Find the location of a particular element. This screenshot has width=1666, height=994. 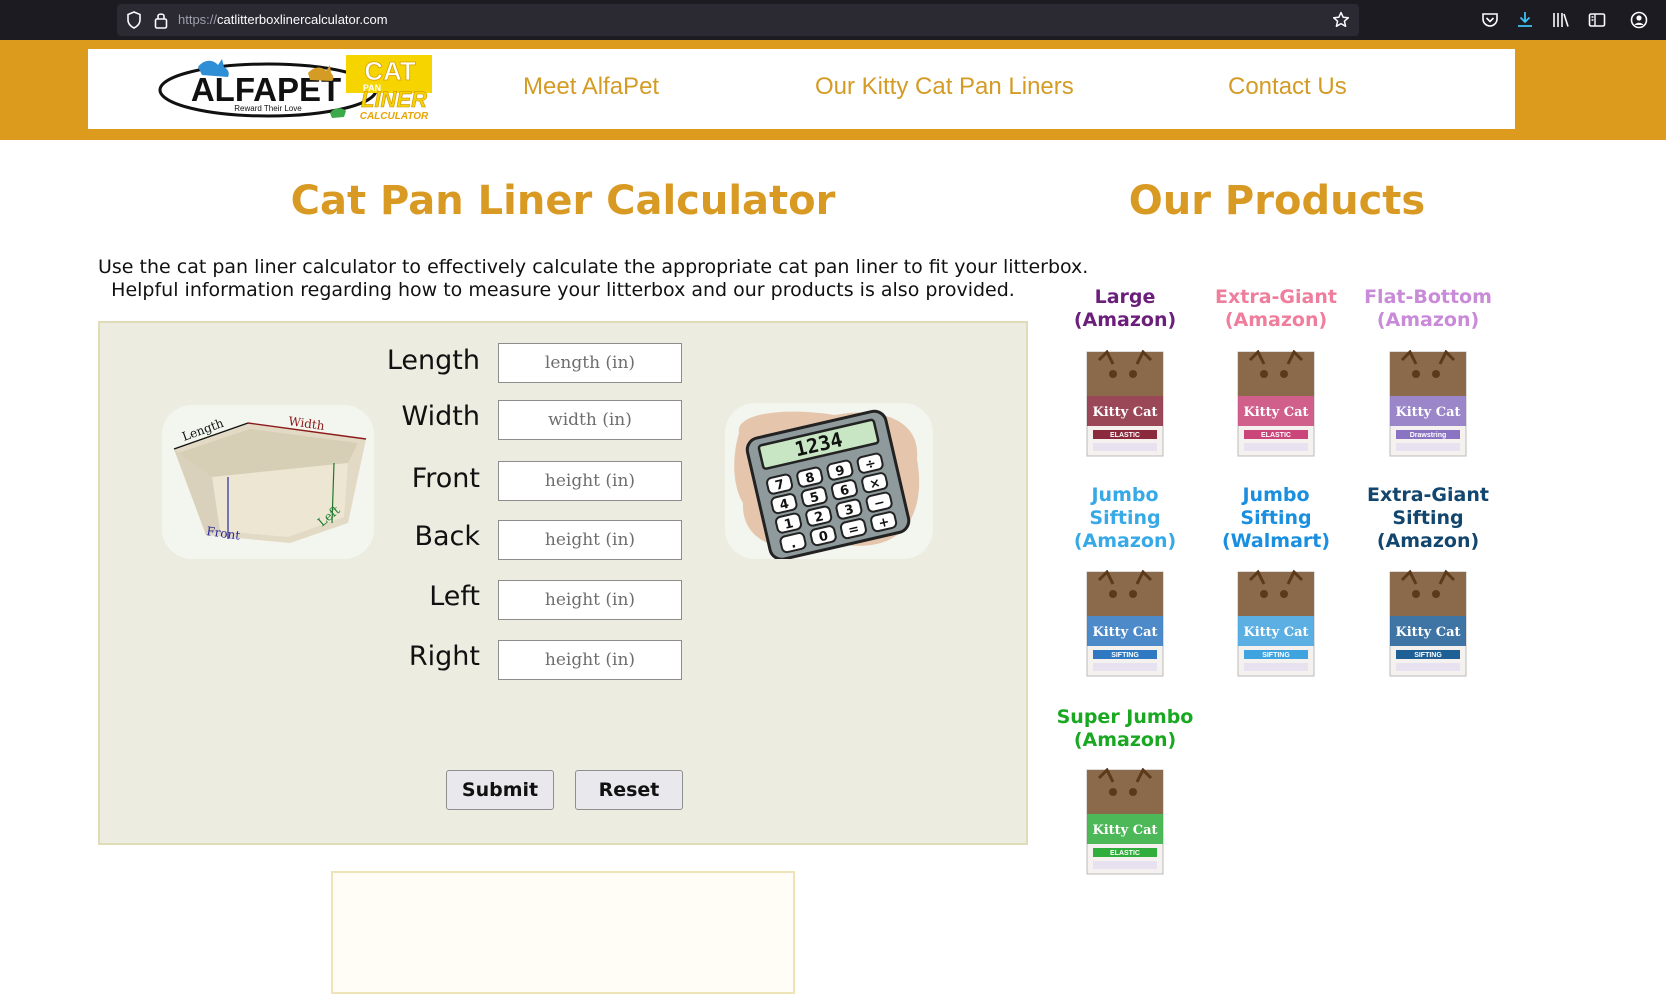

lock-icon is located at coordinates (161, 20).